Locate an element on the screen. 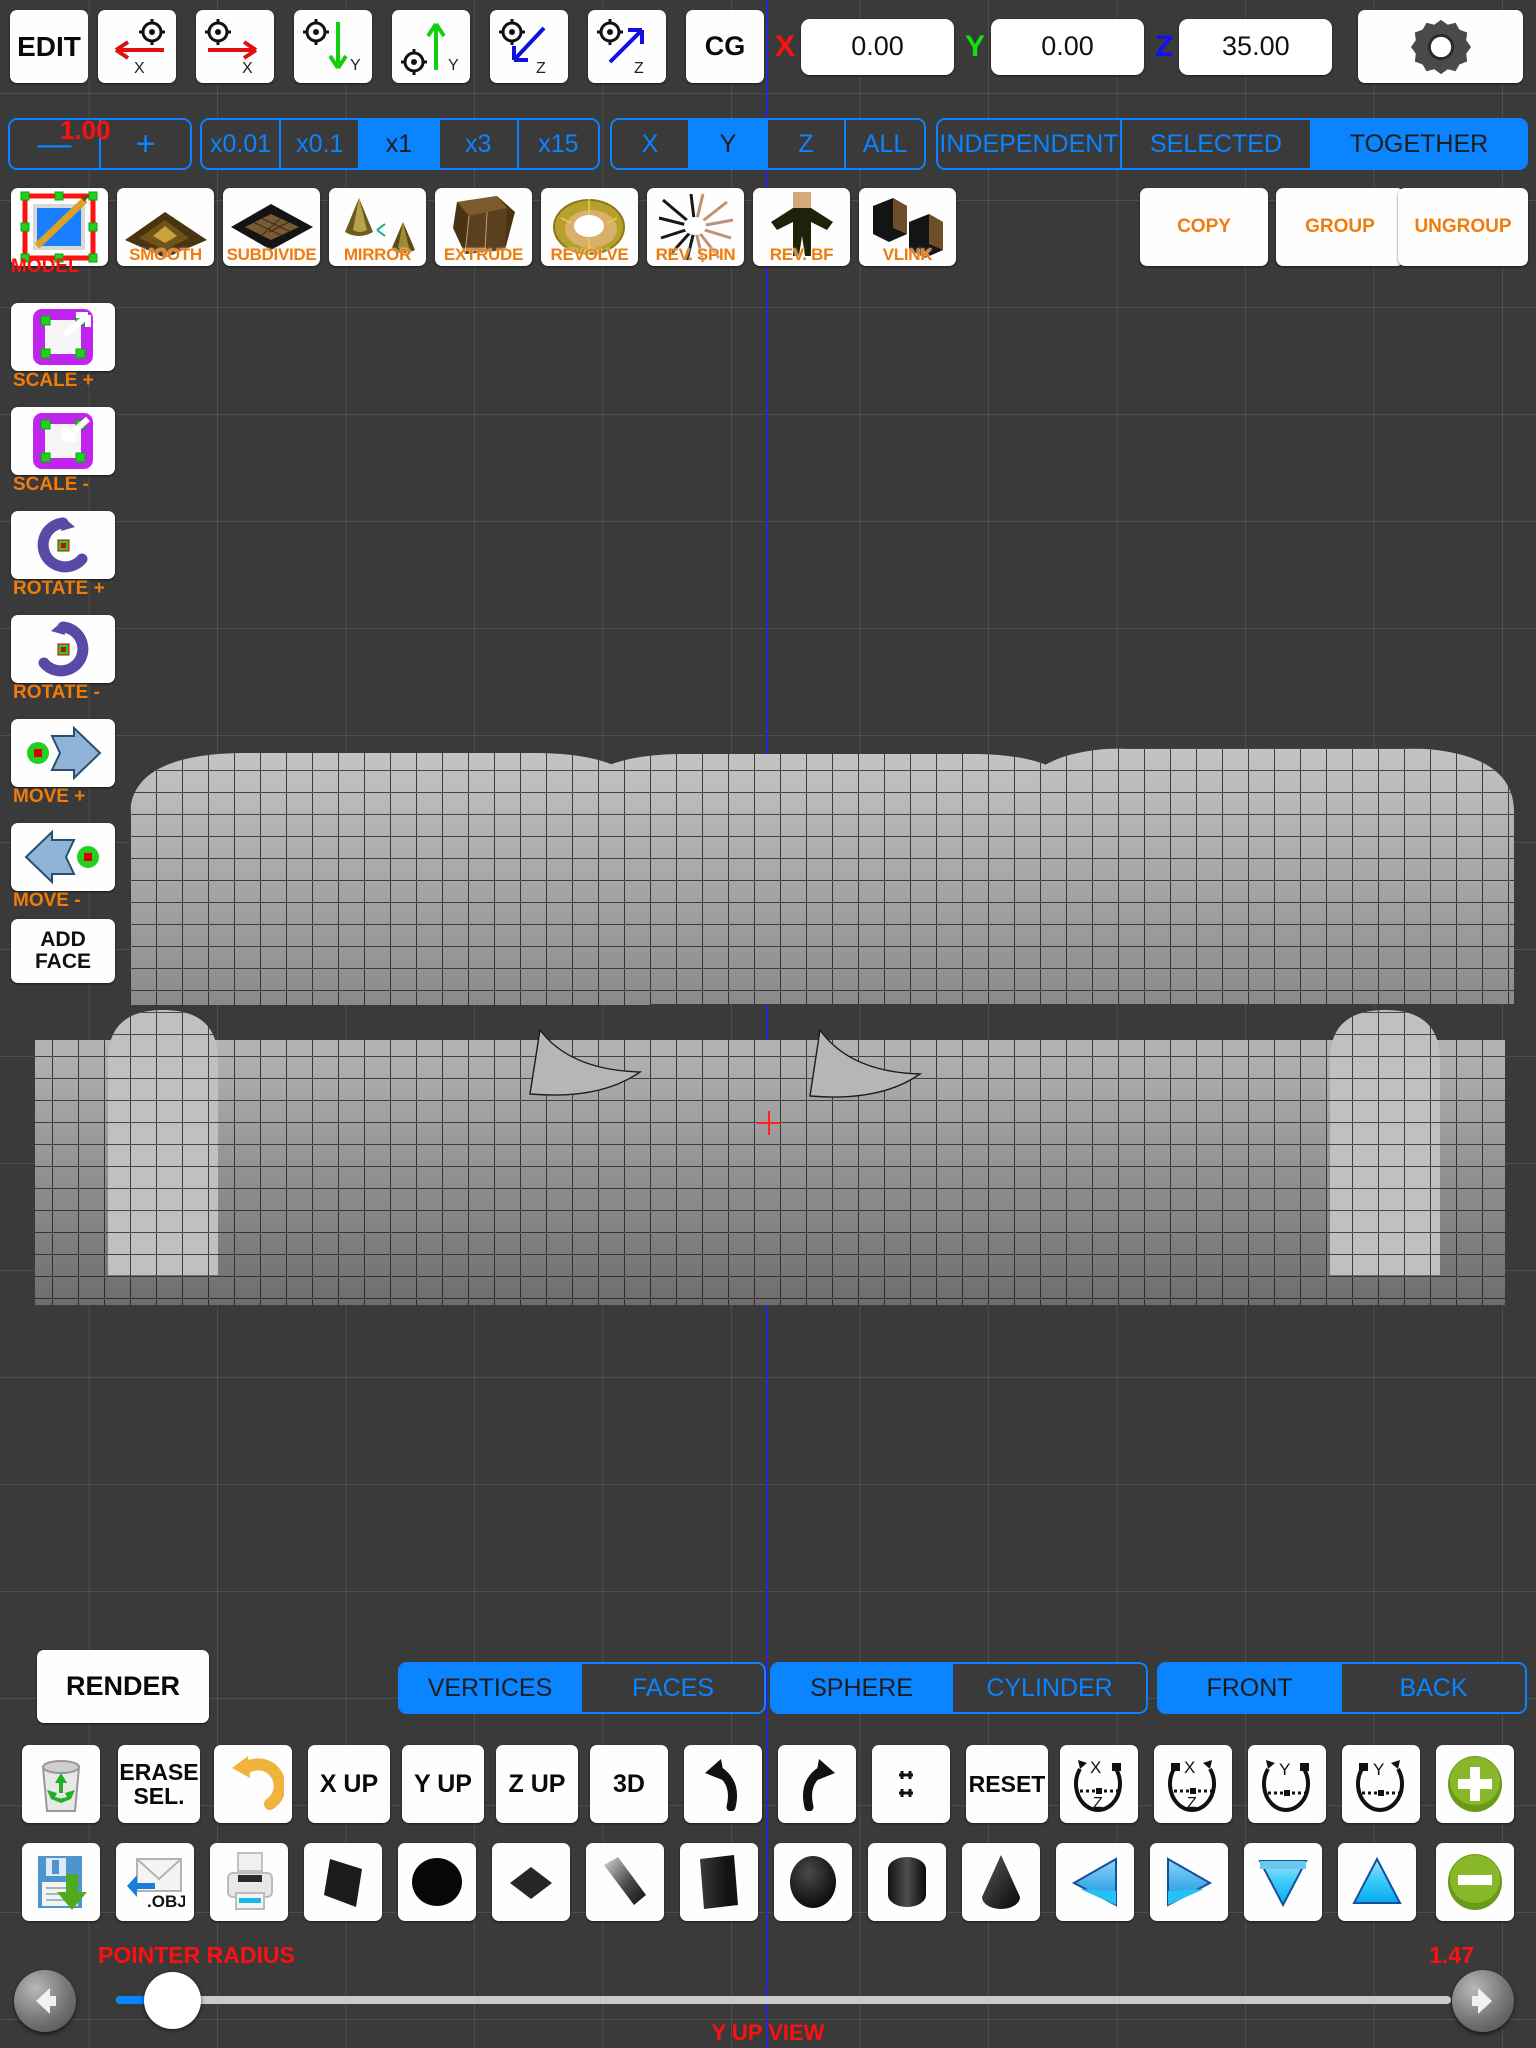 This screenshot has width=1536, height=2048. move-minus-y-button: Y is located at coordinates (333, 46).